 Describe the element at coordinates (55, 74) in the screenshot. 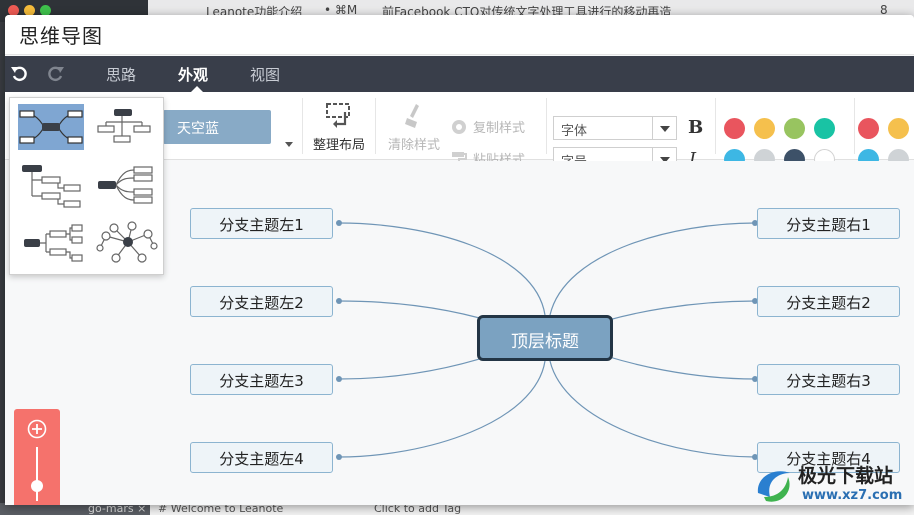

I see `redo-icon` at that location.